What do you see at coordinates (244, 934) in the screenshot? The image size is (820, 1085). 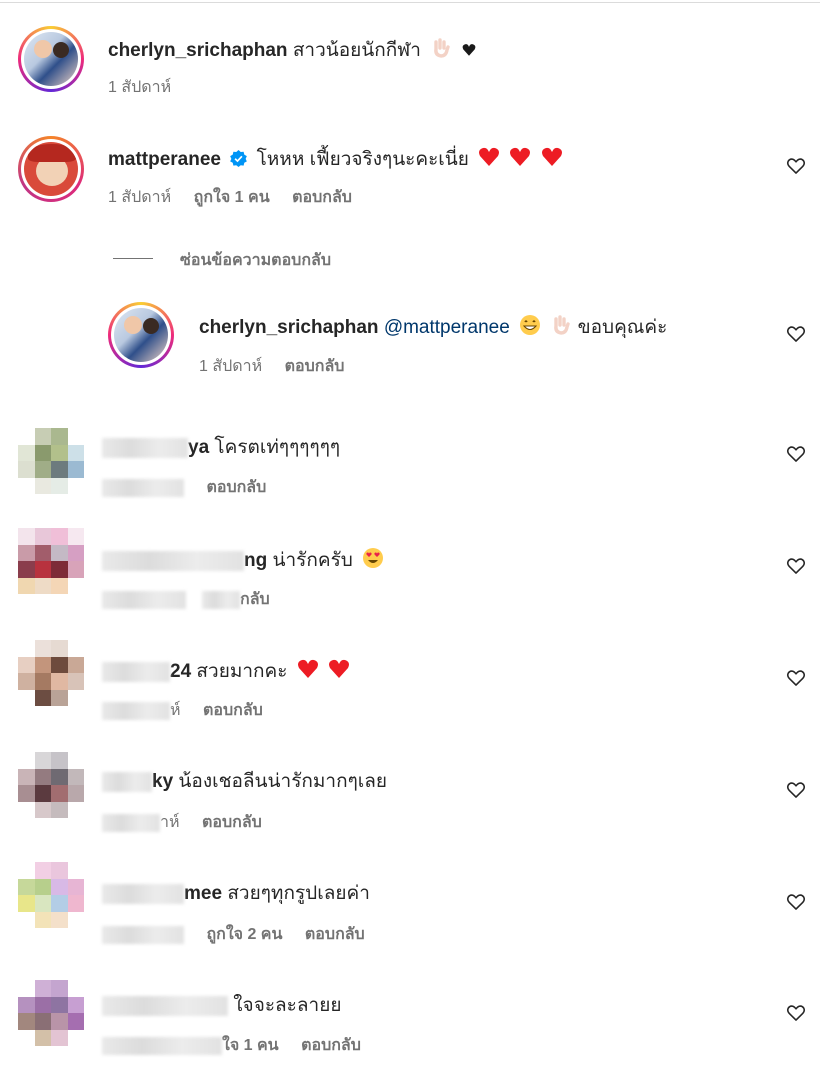 I see `comment-likes: ถูกใจ 2 คน` at bounding box center [244, 934].